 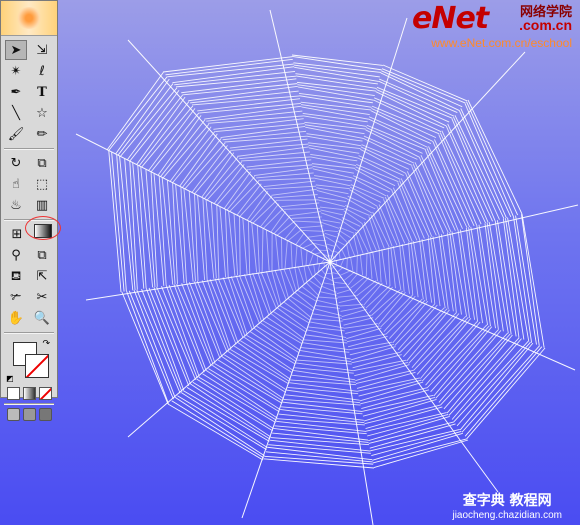 What do you see at coordinates (16, 297) in the screenshot?
I see `slice-tool-icon: ✃` at bounding box center [16, 297].